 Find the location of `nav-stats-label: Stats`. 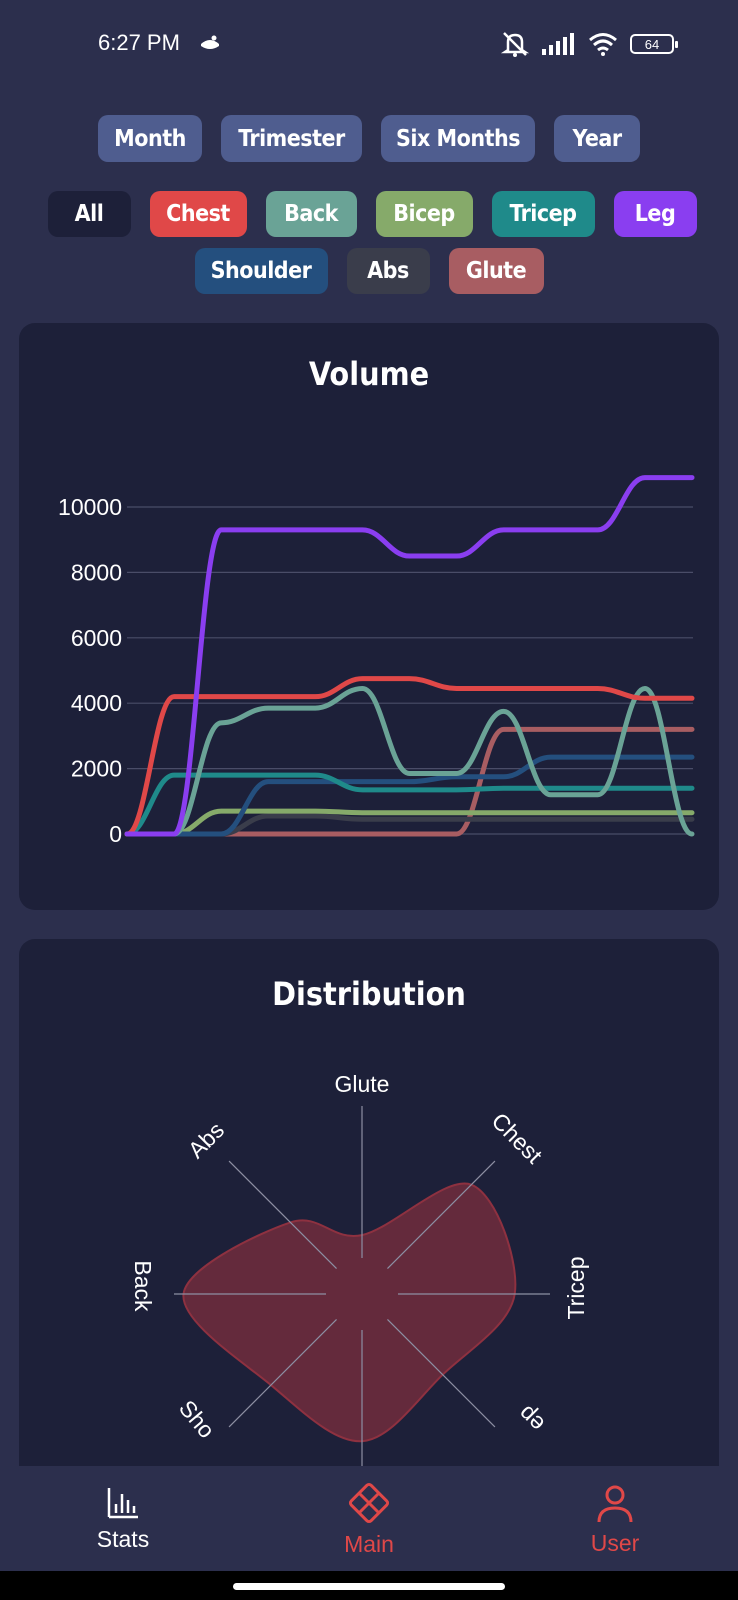

nav-stats-label: Stats is located at coordinates (123, 1539).